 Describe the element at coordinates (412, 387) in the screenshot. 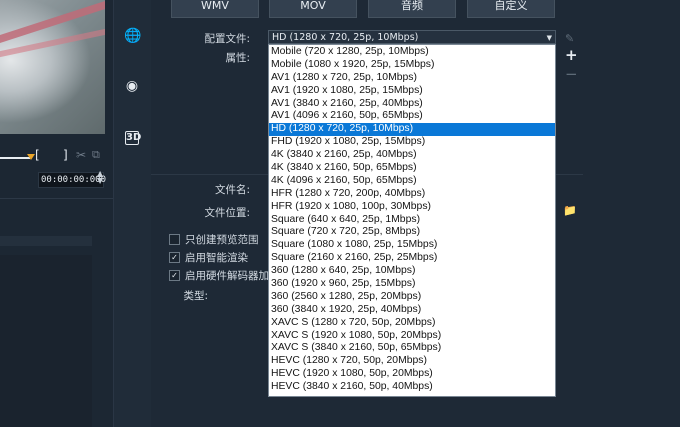

I see `dropdown-option: HEVC (3840 x 2160, 50p, 40Mbps)` at that location.